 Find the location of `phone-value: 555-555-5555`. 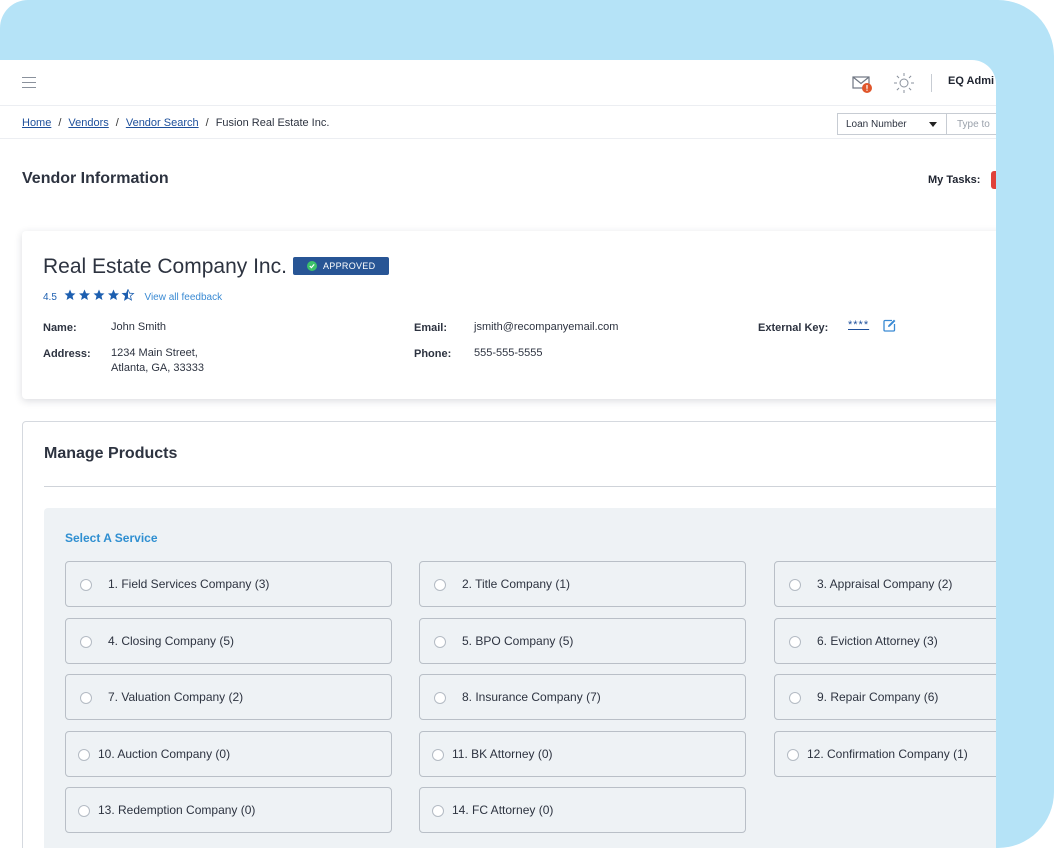

phone-value: 555-555-5555 is located at coordinates (508, 353).